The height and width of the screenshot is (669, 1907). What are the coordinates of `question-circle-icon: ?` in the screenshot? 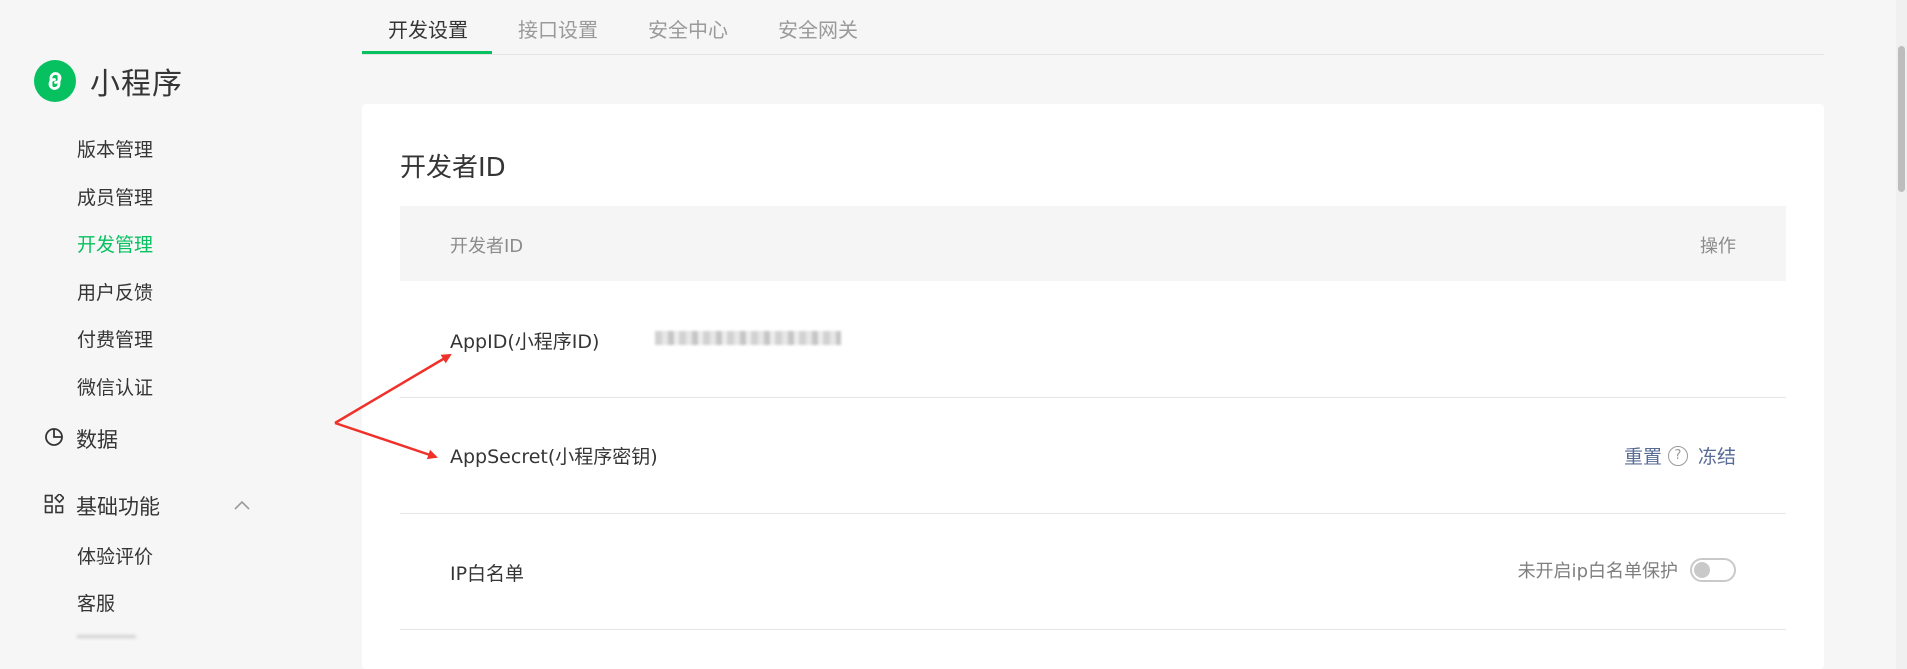 It's located at (1677, 455).